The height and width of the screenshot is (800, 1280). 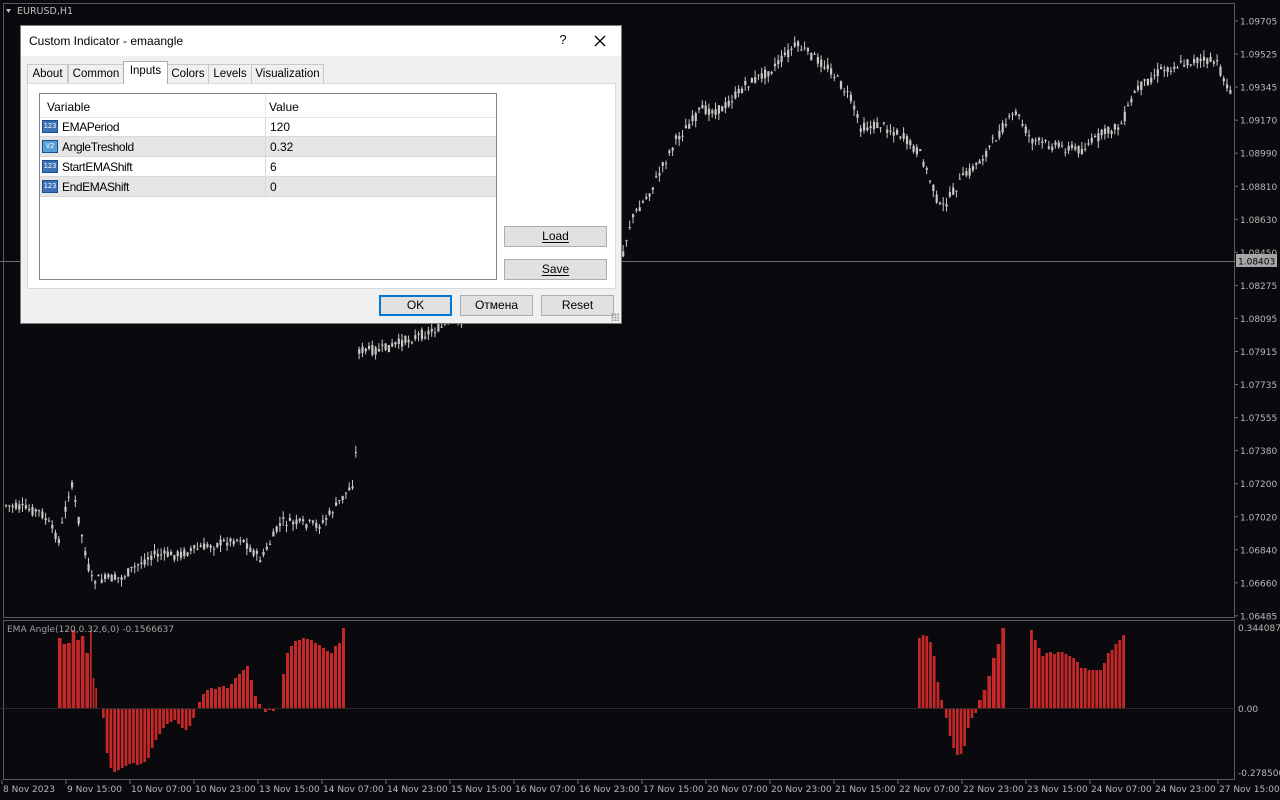 I want to click on price-axis-label: 1.09525, so click(x=1258, y=56).